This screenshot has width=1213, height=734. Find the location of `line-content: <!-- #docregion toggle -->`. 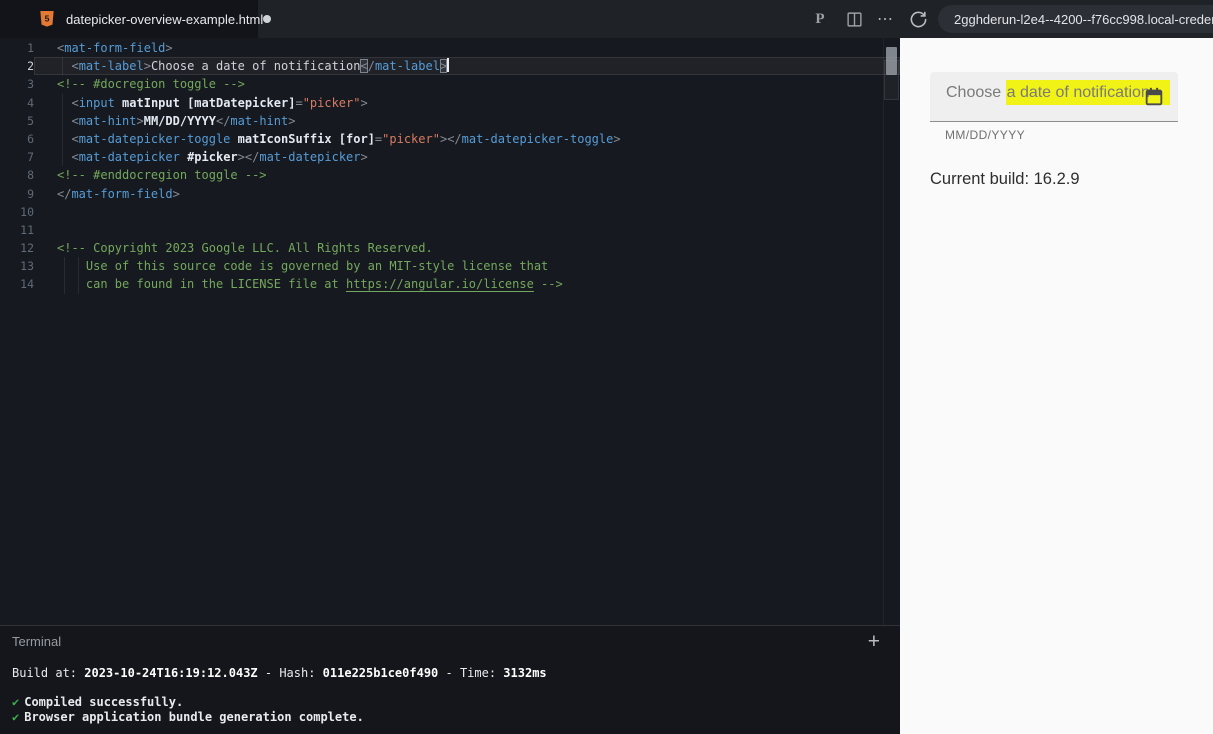

line-content: <!-- #docregion toggle --> is located at coordinates (467, 84).